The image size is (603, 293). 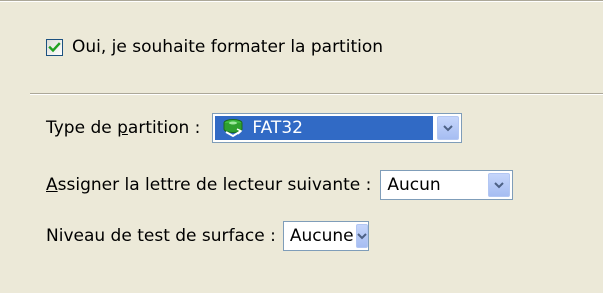 What do you see at coordinates (123, 128) in the screenshot?
I see `partition-type-label: Type de partition :` at bounding box center [123, 128].